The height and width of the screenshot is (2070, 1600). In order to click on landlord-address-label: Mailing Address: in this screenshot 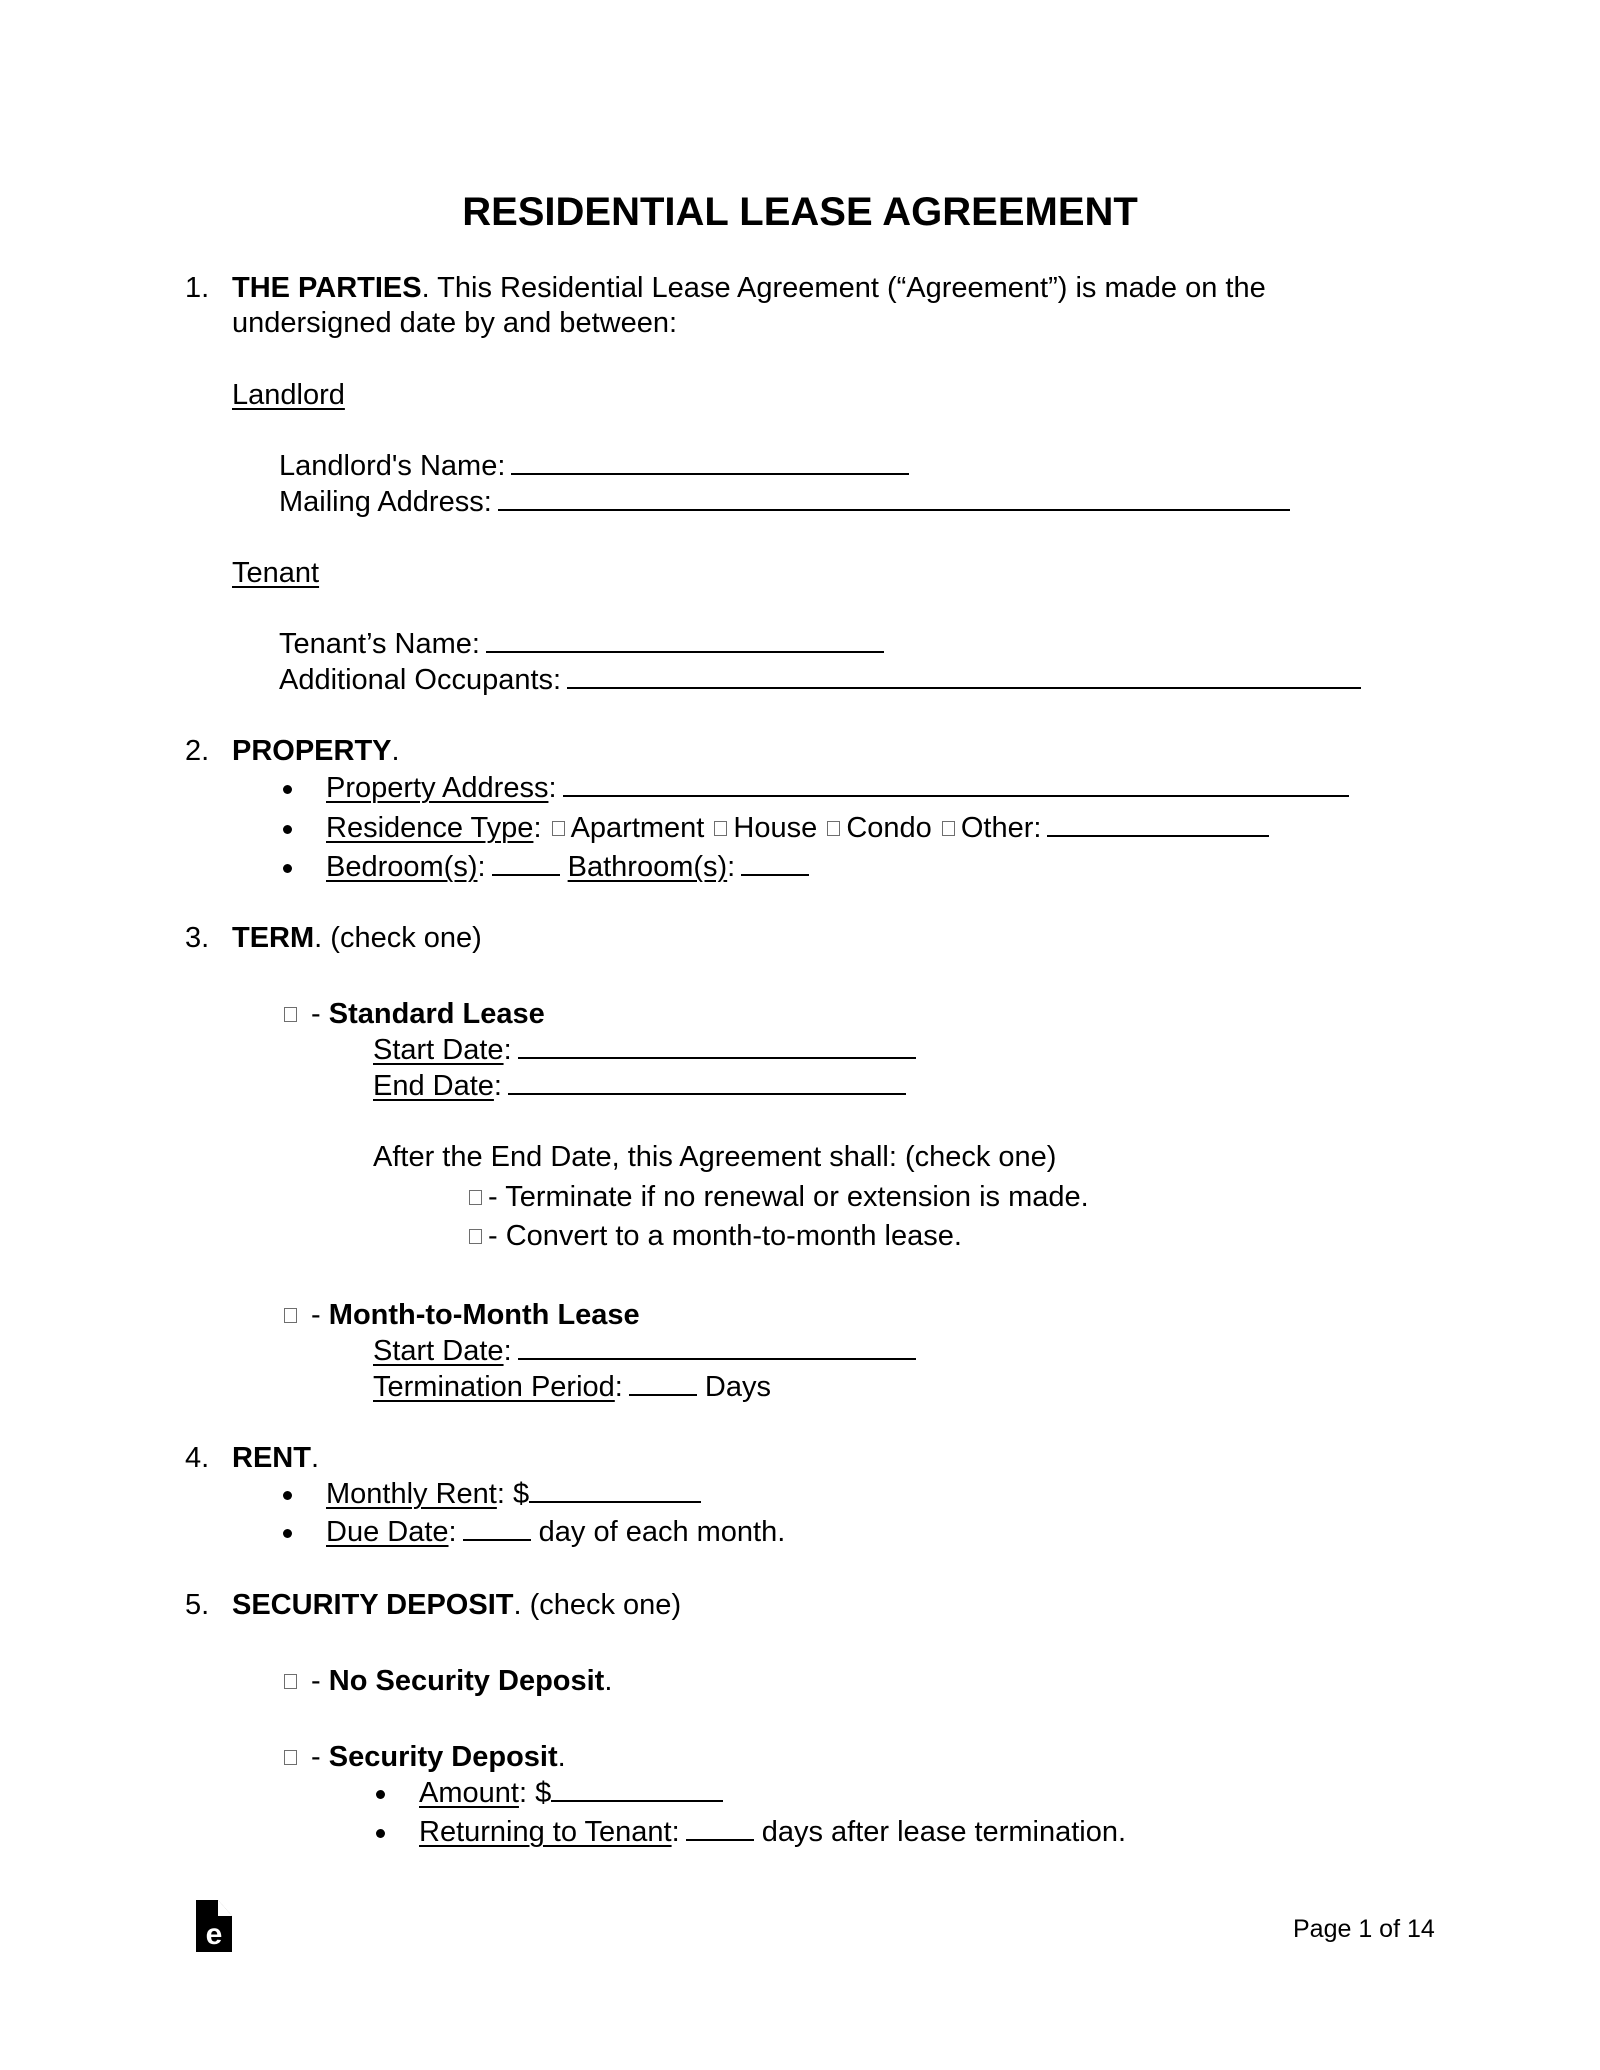, I will do `click(385, 502)`.